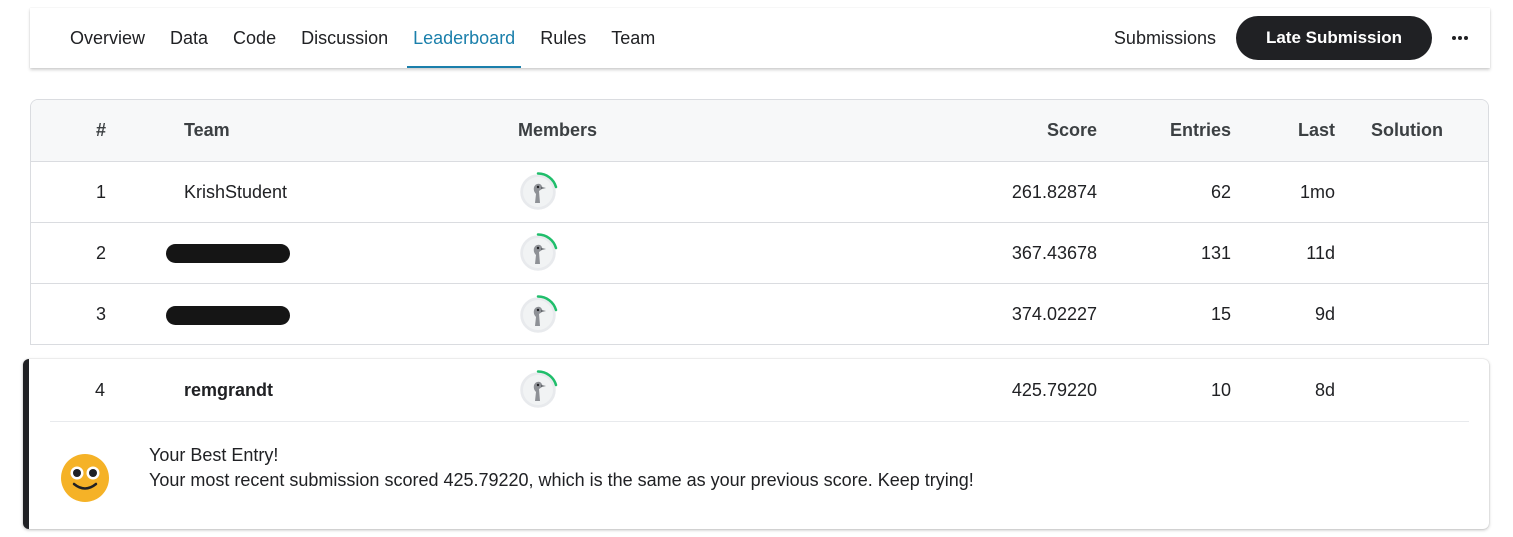 This screenshot has width=1513, height=537. Describe the element at coordinates (464, 38) in the screenshot. I see `tab-leaderboard: Leaderboard` at that location.